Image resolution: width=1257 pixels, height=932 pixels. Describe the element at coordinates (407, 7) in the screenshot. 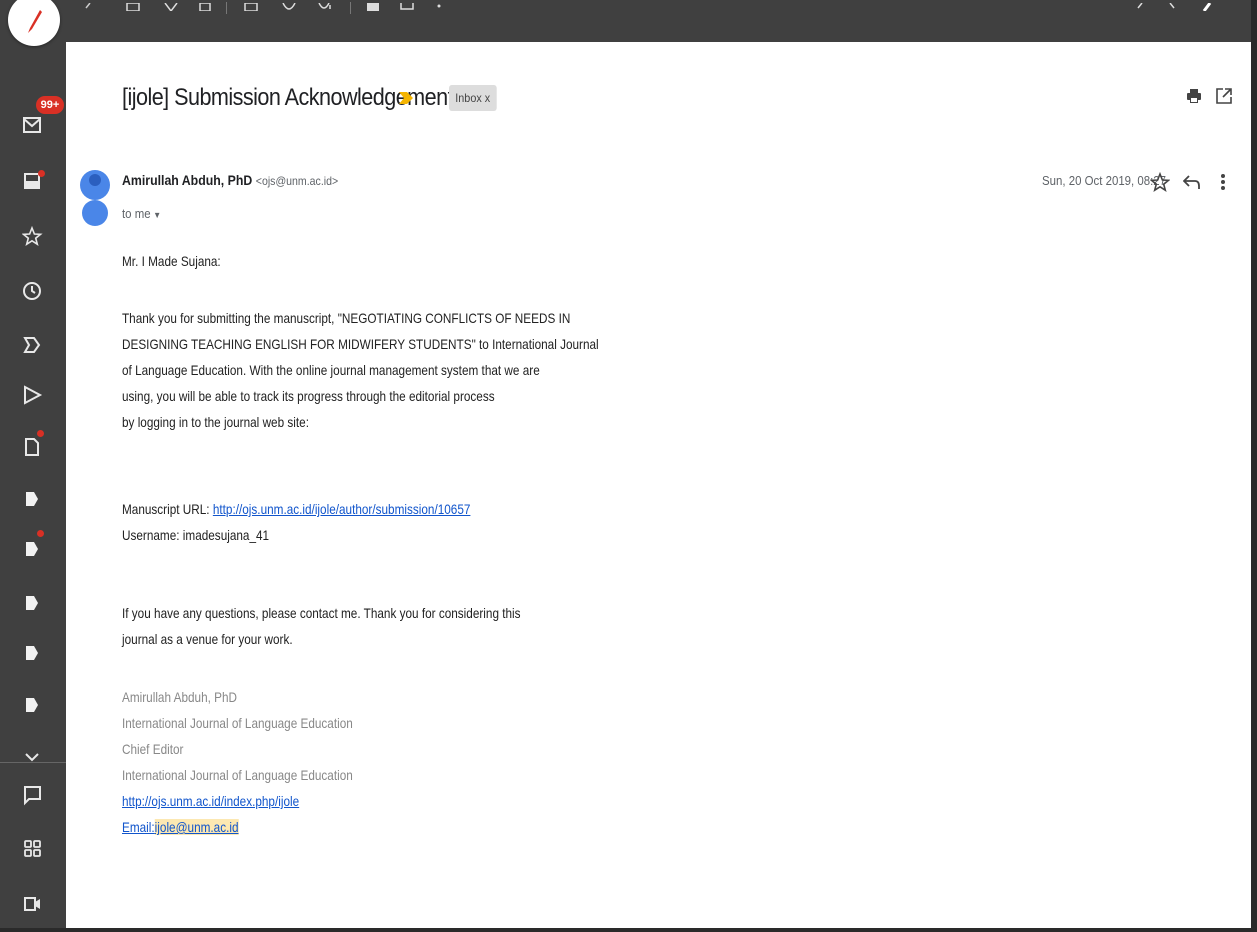

I see `labels-icon` at that location.